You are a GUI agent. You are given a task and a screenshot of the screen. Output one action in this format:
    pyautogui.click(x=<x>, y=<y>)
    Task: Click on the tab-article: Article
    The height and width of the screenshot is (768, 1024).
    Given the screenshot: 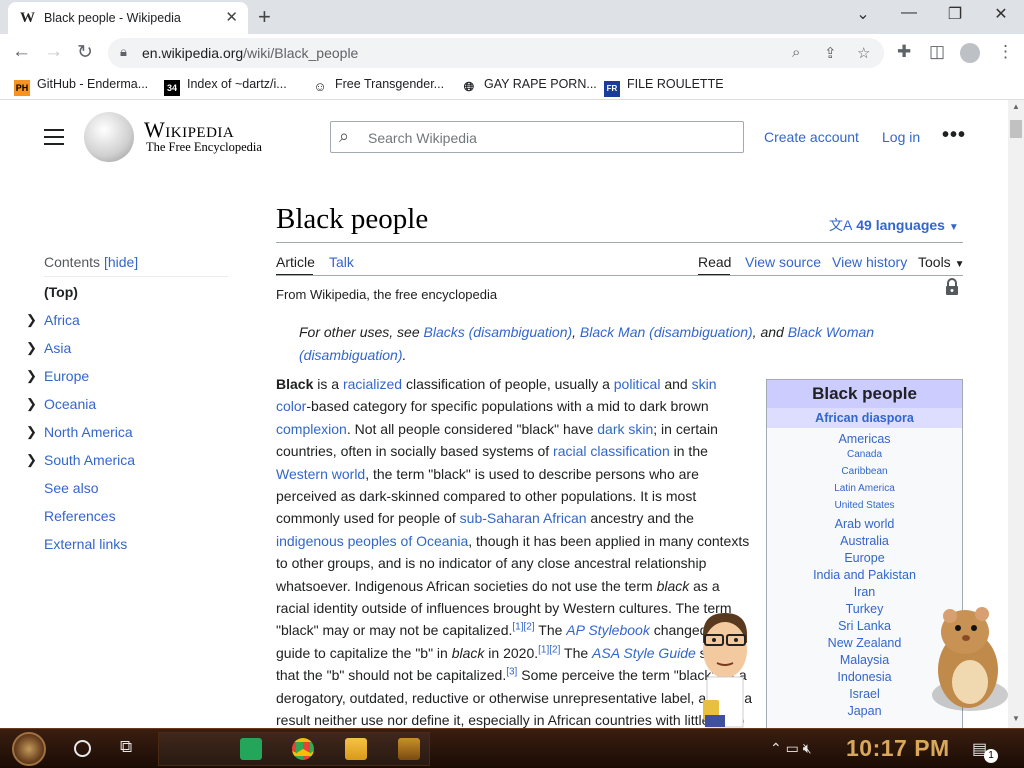 What is the action you would take?
    pyautogui.click(x=295, y=262)
    